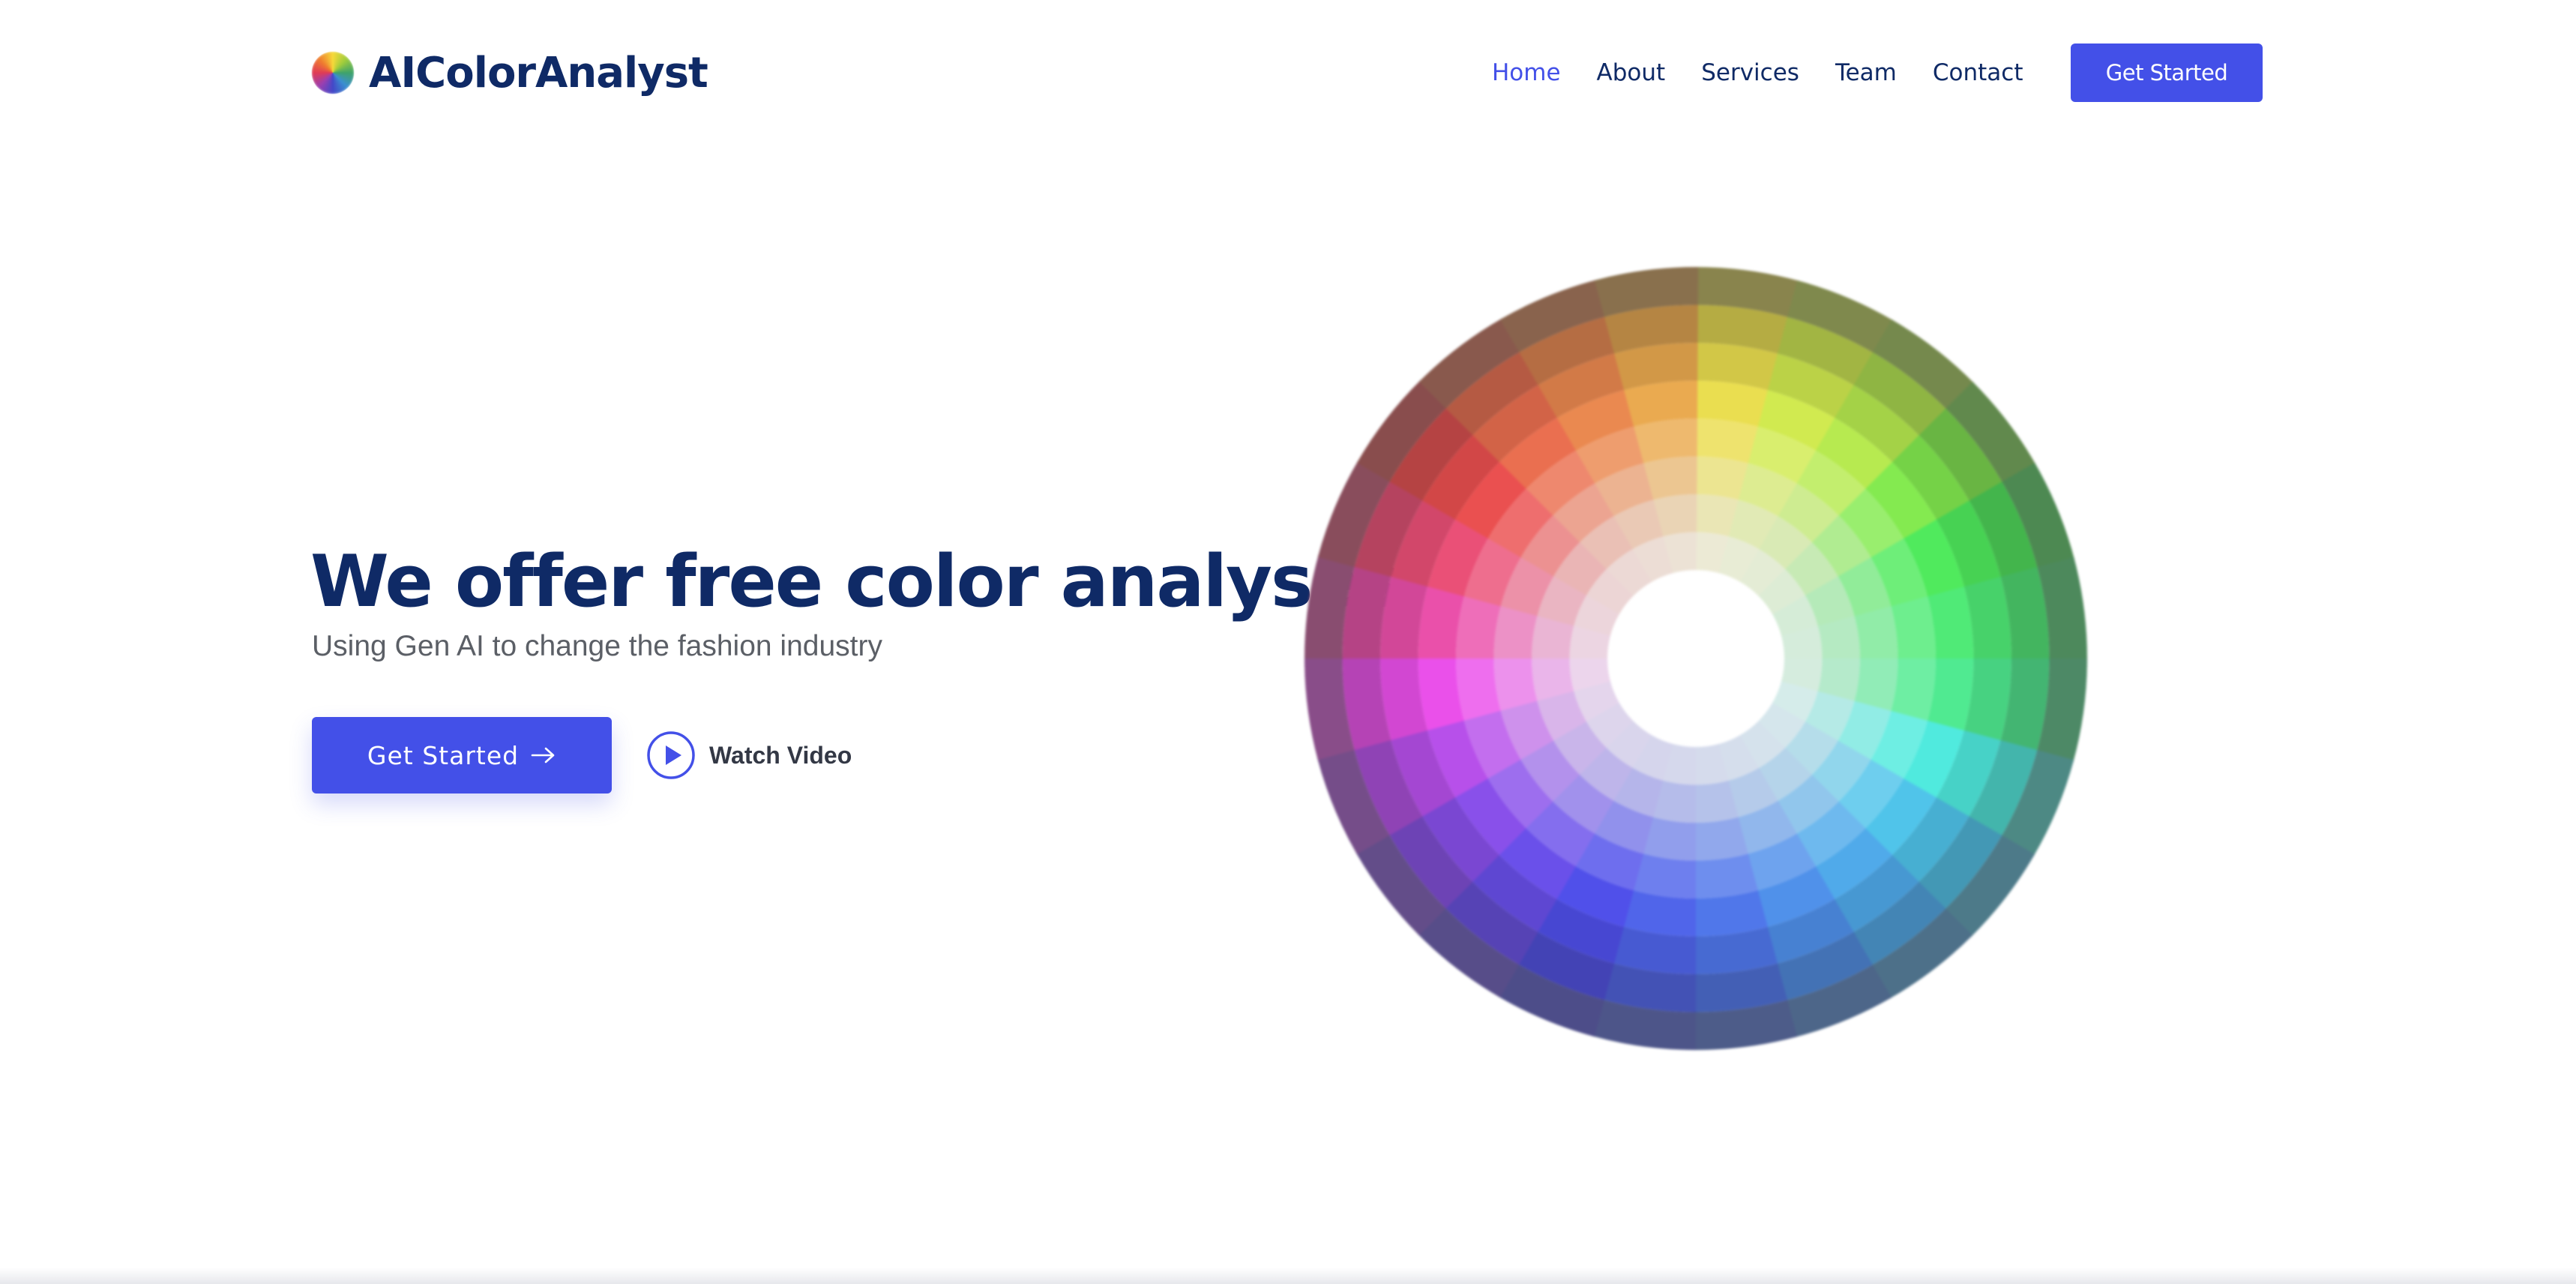  I want to click on watch-video-link: Watch Video, so click(749, 755).